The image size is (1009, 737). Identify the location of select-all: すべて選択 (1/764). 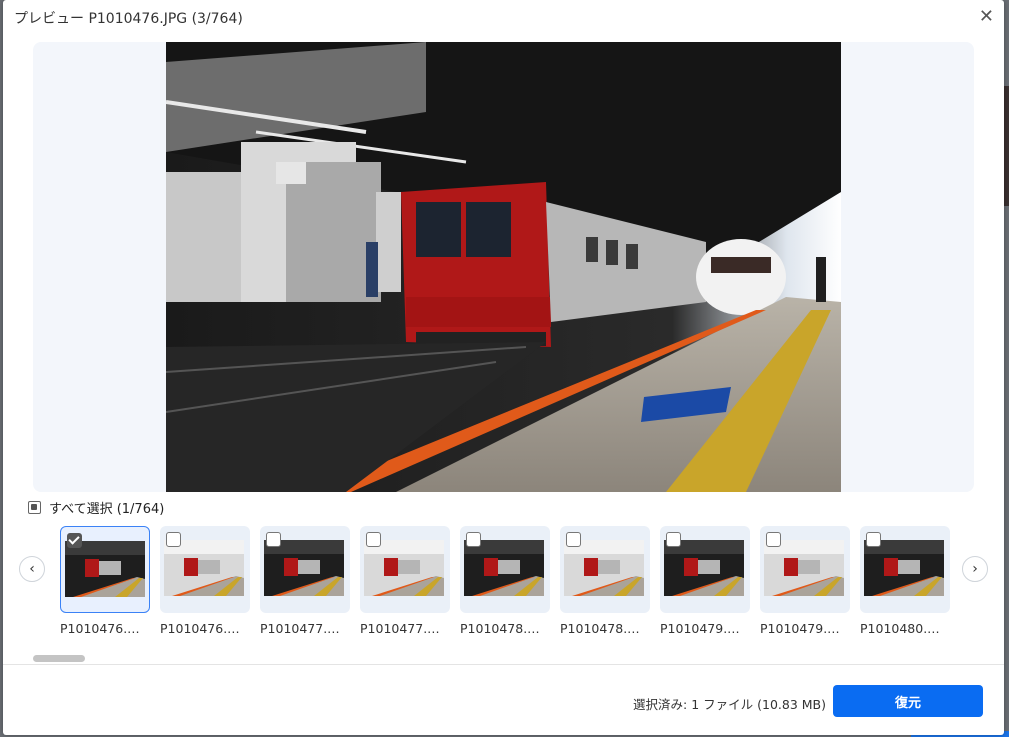
(96, 507).